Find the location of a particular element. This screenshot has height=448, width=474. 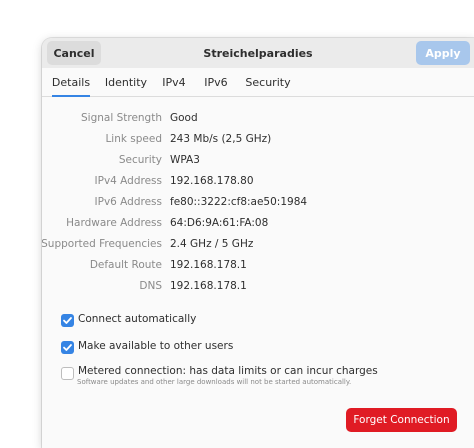

detail-label: Link speed is located at coordinates (133, 139).